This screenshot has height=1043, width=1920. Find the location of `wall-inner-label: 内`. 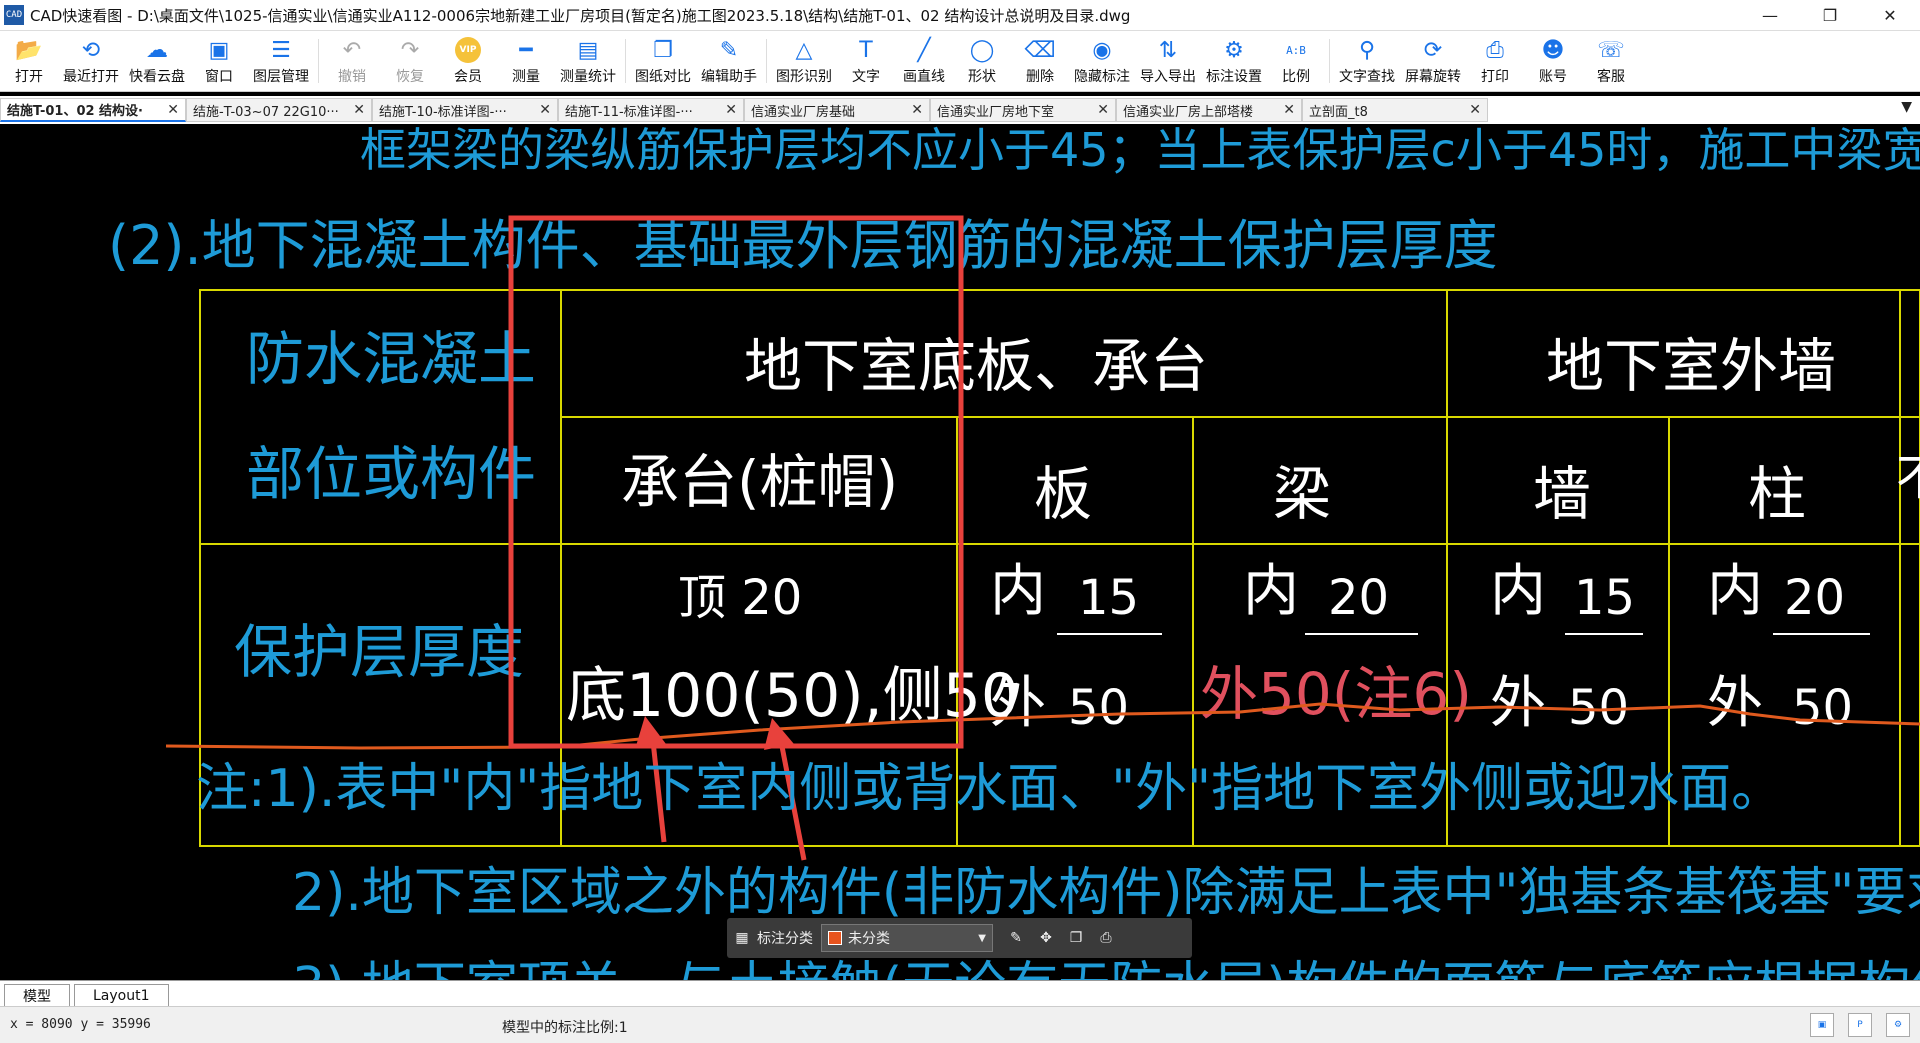

wall-inner-label: 内 is located at coordinates (1518, 591).